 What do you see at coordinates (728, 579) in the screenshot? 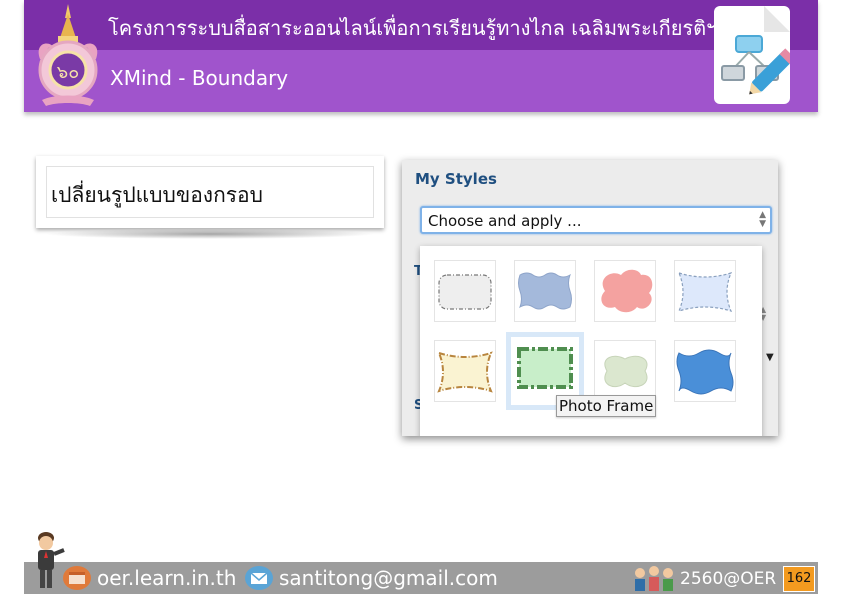
I see `footer-tag: 2560@OER` at bounding box center [728, 579].